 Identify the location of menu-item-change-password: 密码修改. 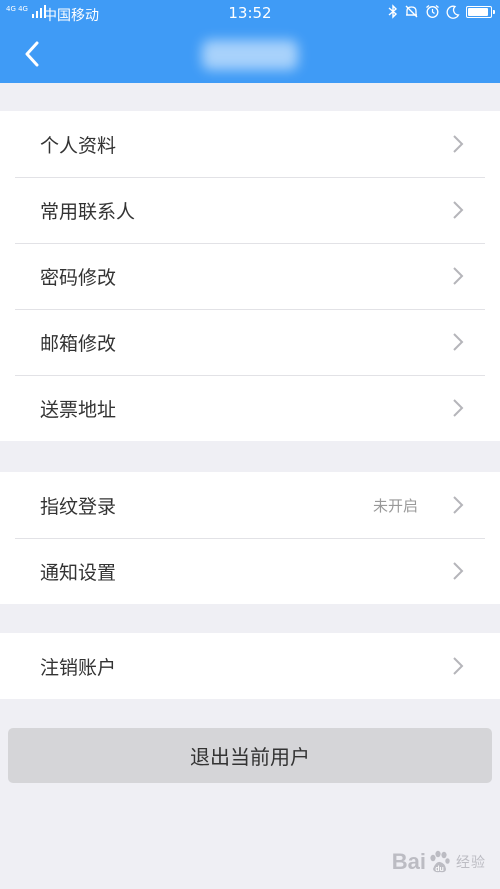
(250, 276).